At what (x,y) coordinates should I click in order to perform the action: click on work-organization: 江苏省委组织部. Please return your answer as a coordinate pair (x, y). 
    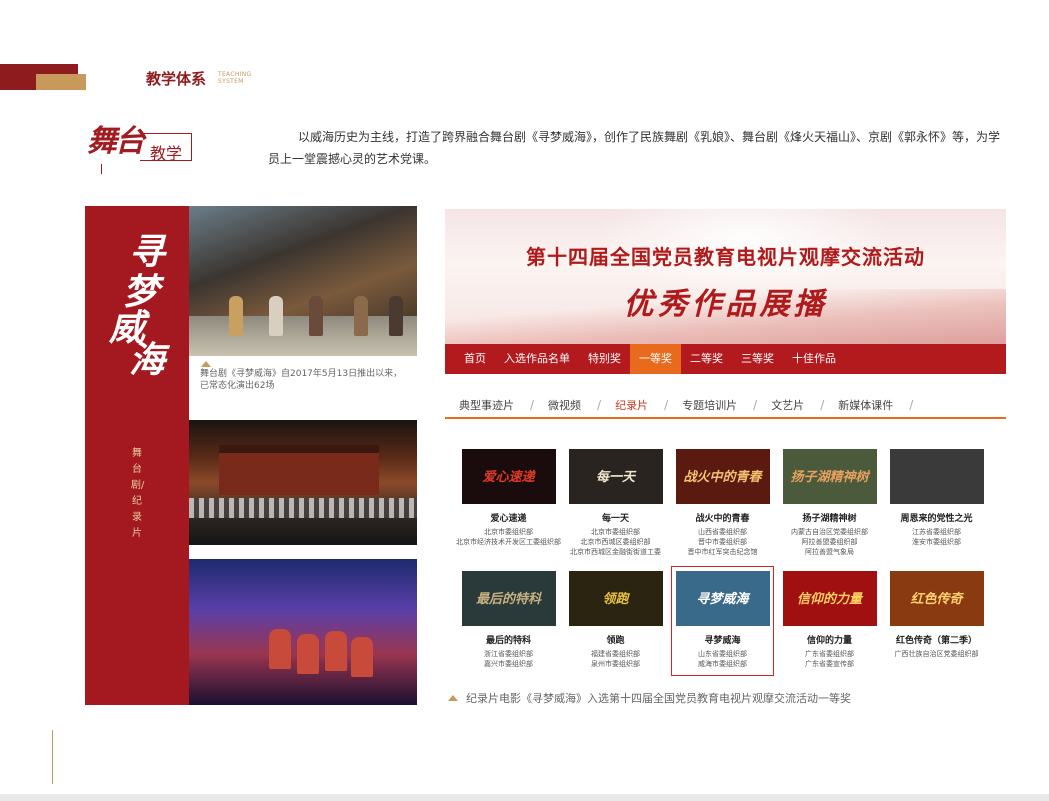
    Looking at the image, I should click on (936, 532).